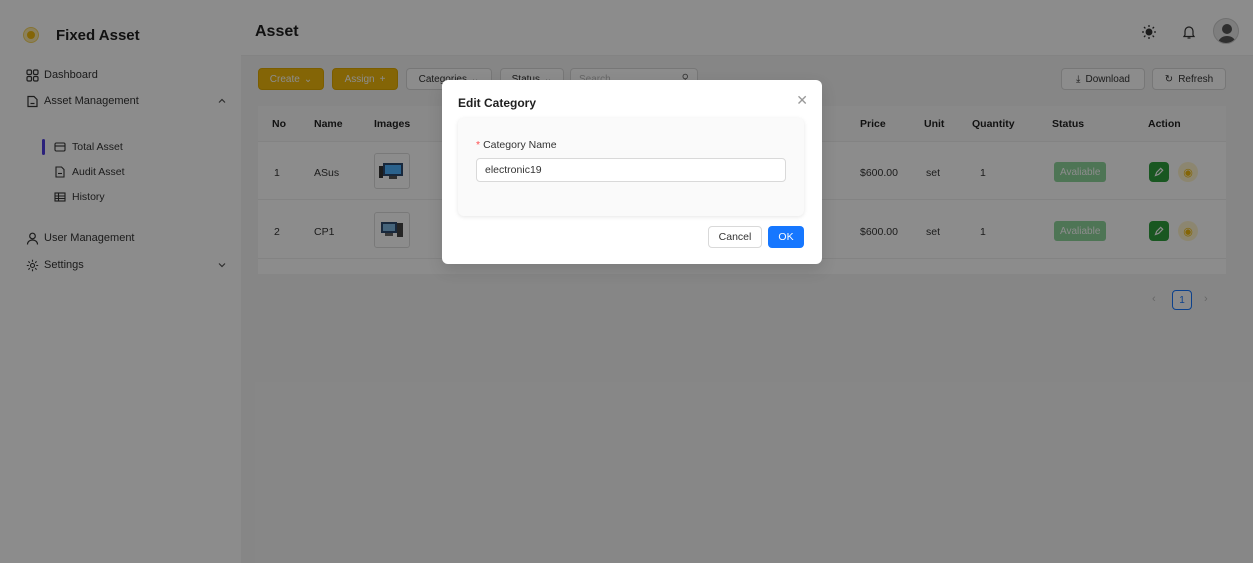 The height and width of the screenshot is (563, 1253). What do you see at coordinates (516, 145) in the screenshot?
I see `category-name-label: * Category Name` at bounding box center [516, 145].